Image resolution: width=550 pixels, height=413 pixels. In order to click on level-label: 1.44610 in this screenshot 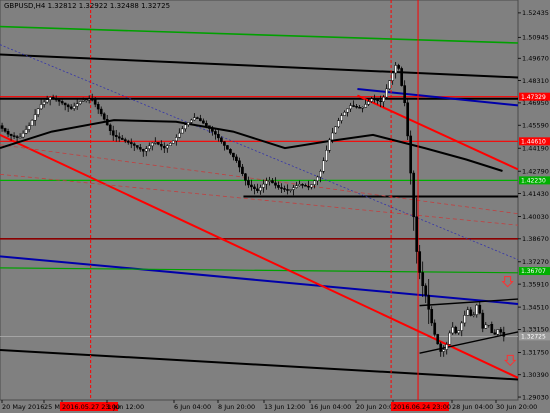, I will do `click(533, 142)`.